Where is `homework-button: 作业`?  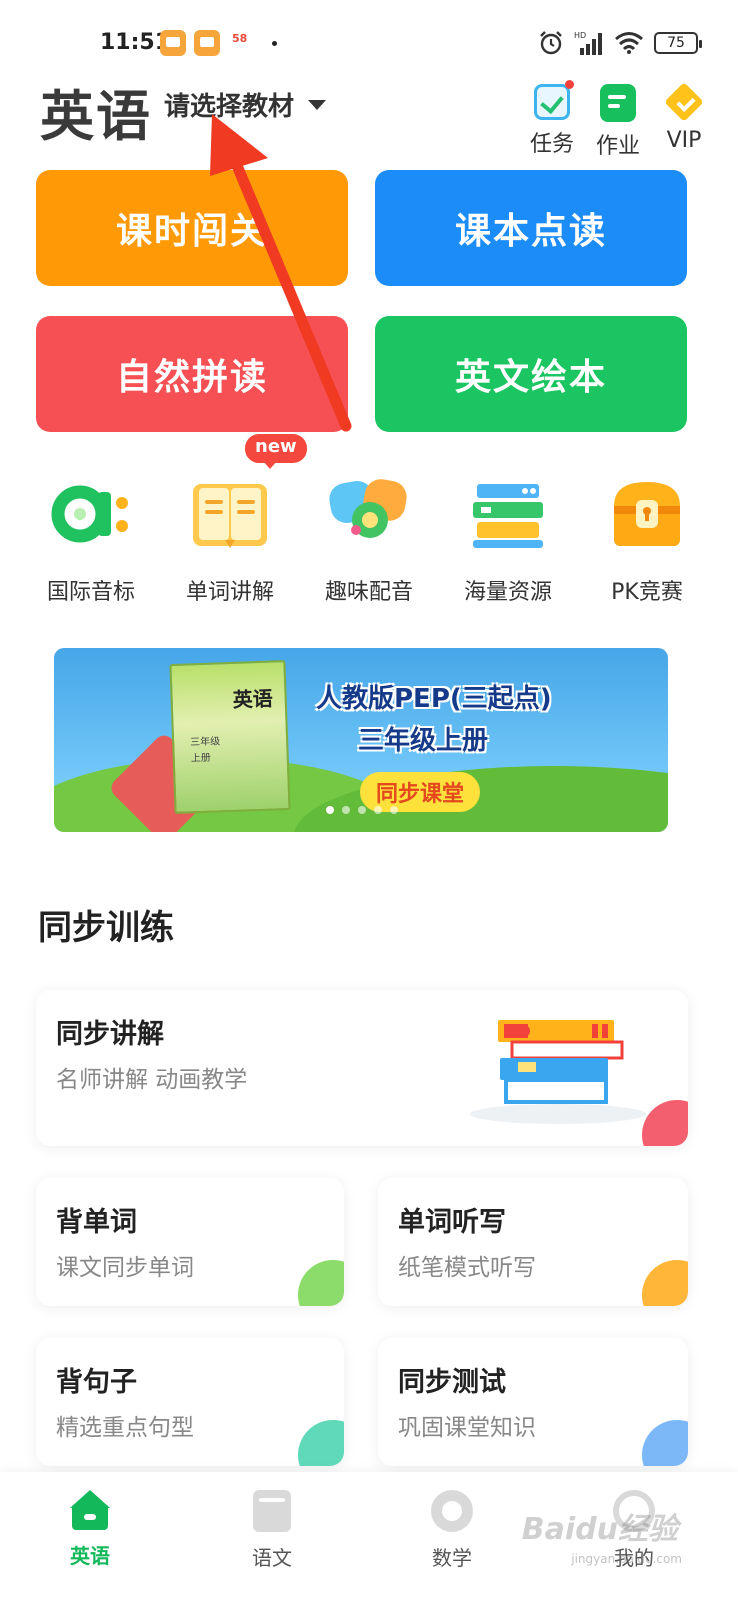
homework-button: 作业 is located at coordinates (618, 122).